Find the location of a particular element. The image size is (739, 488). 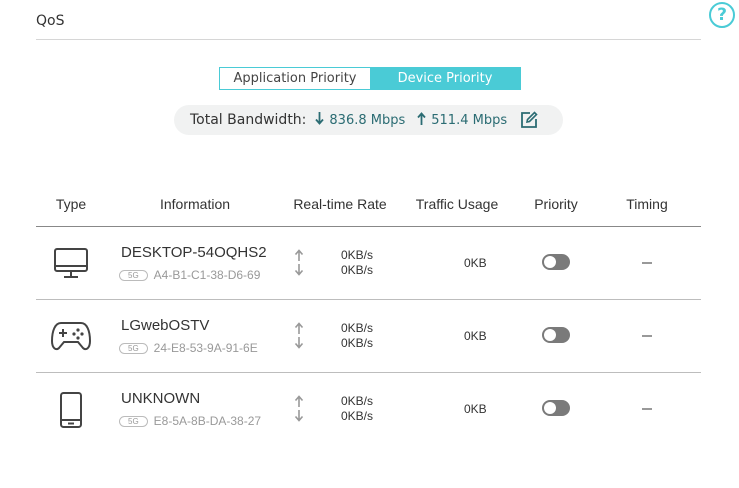

column-header-timing: Timing is located at coordinates (647, 204).